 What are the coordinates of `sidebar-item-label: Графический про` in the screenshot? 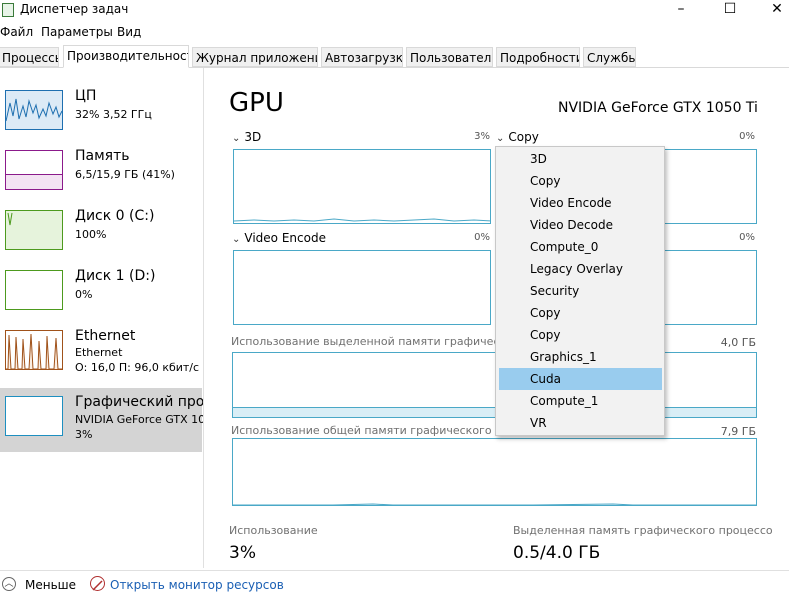 It's located at (139, 402).